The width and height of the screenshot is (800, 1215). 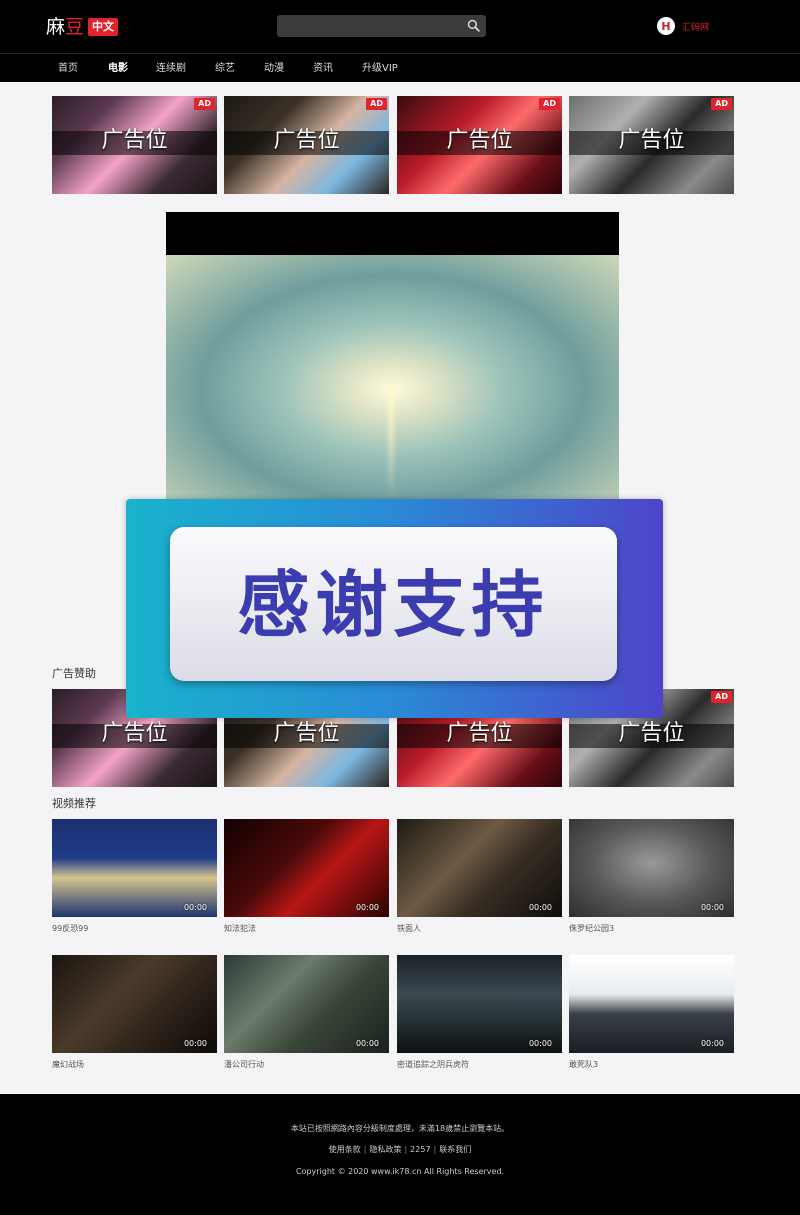 What do you see at coordinates (583, 1065) in the screenshot?
I see `movie-title: 敢死队3` at bounding box center [583, 1065].